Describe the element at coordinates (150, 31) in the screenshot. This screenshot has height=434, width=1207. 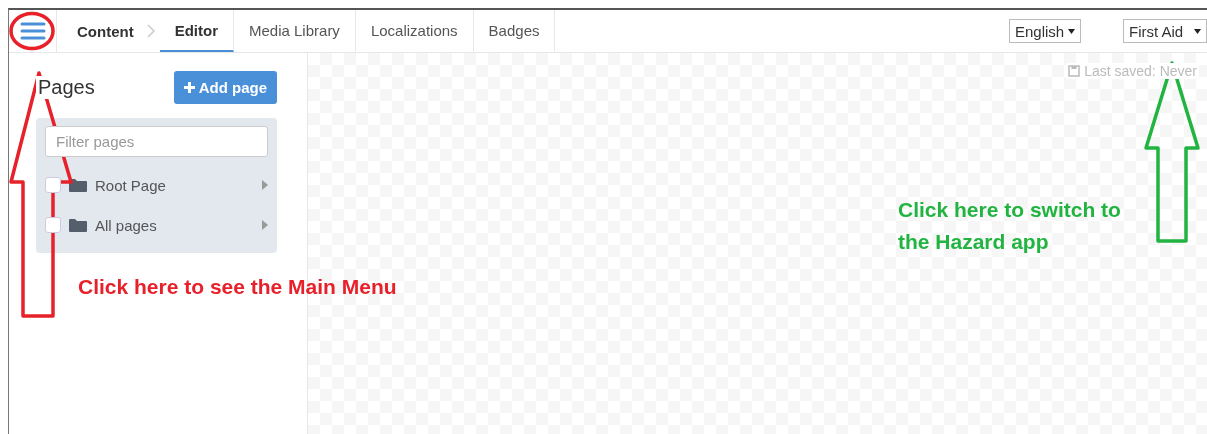
I see `chevron-icon` at that location.